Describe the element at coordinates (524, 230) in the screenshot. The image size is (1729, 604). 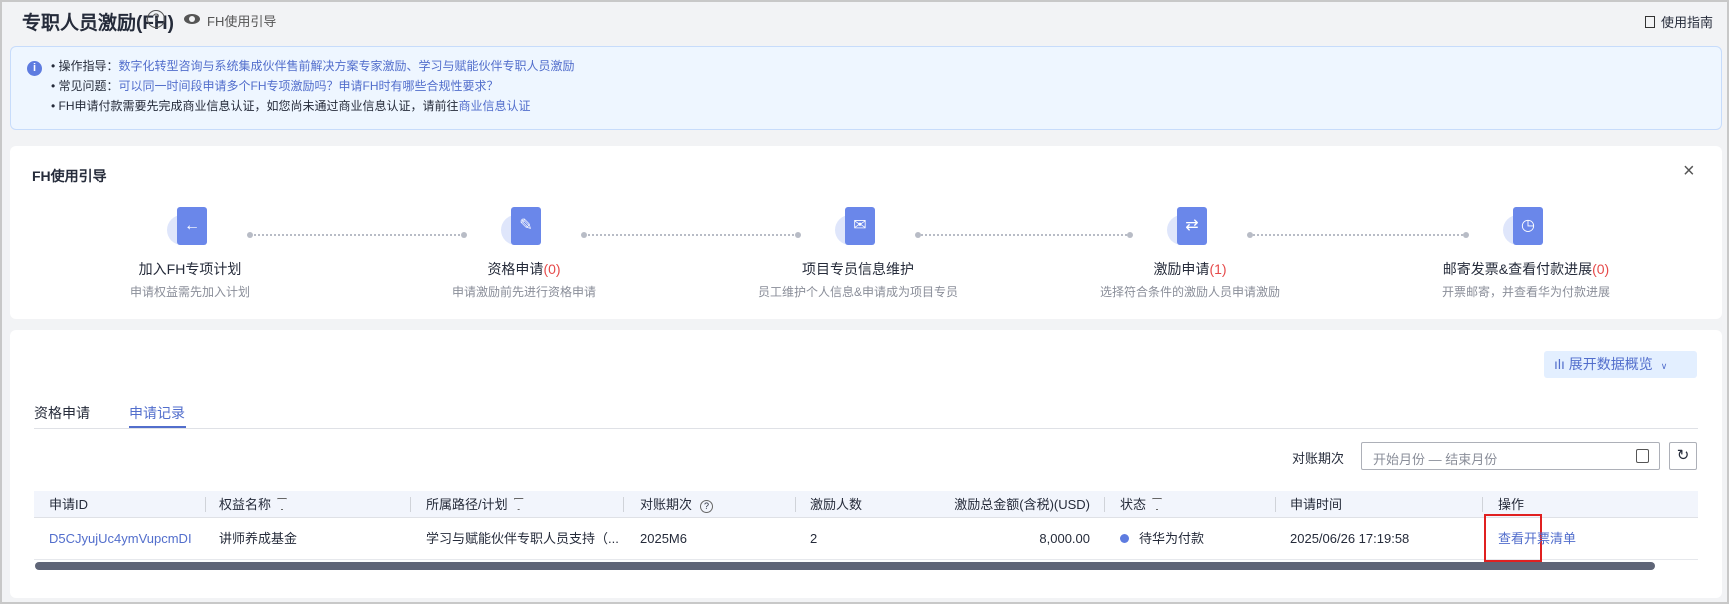
I see `step-icon: ✎` at that location.